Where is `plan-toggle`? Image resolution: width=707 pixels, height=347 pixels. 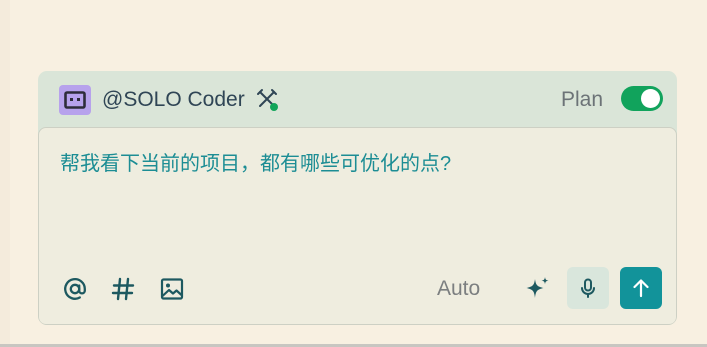
plan-toggle is located at coordinates (642, 98).